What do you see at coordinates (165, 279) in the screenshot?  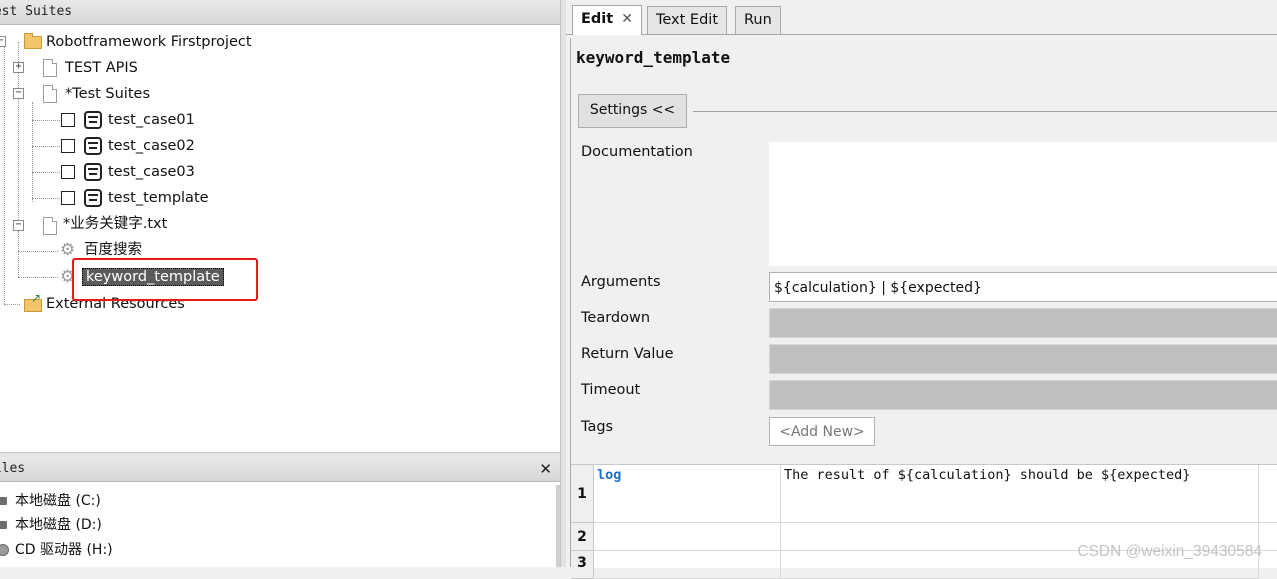 I see `red-highlight-annotation` at bounding box center [165, 279].